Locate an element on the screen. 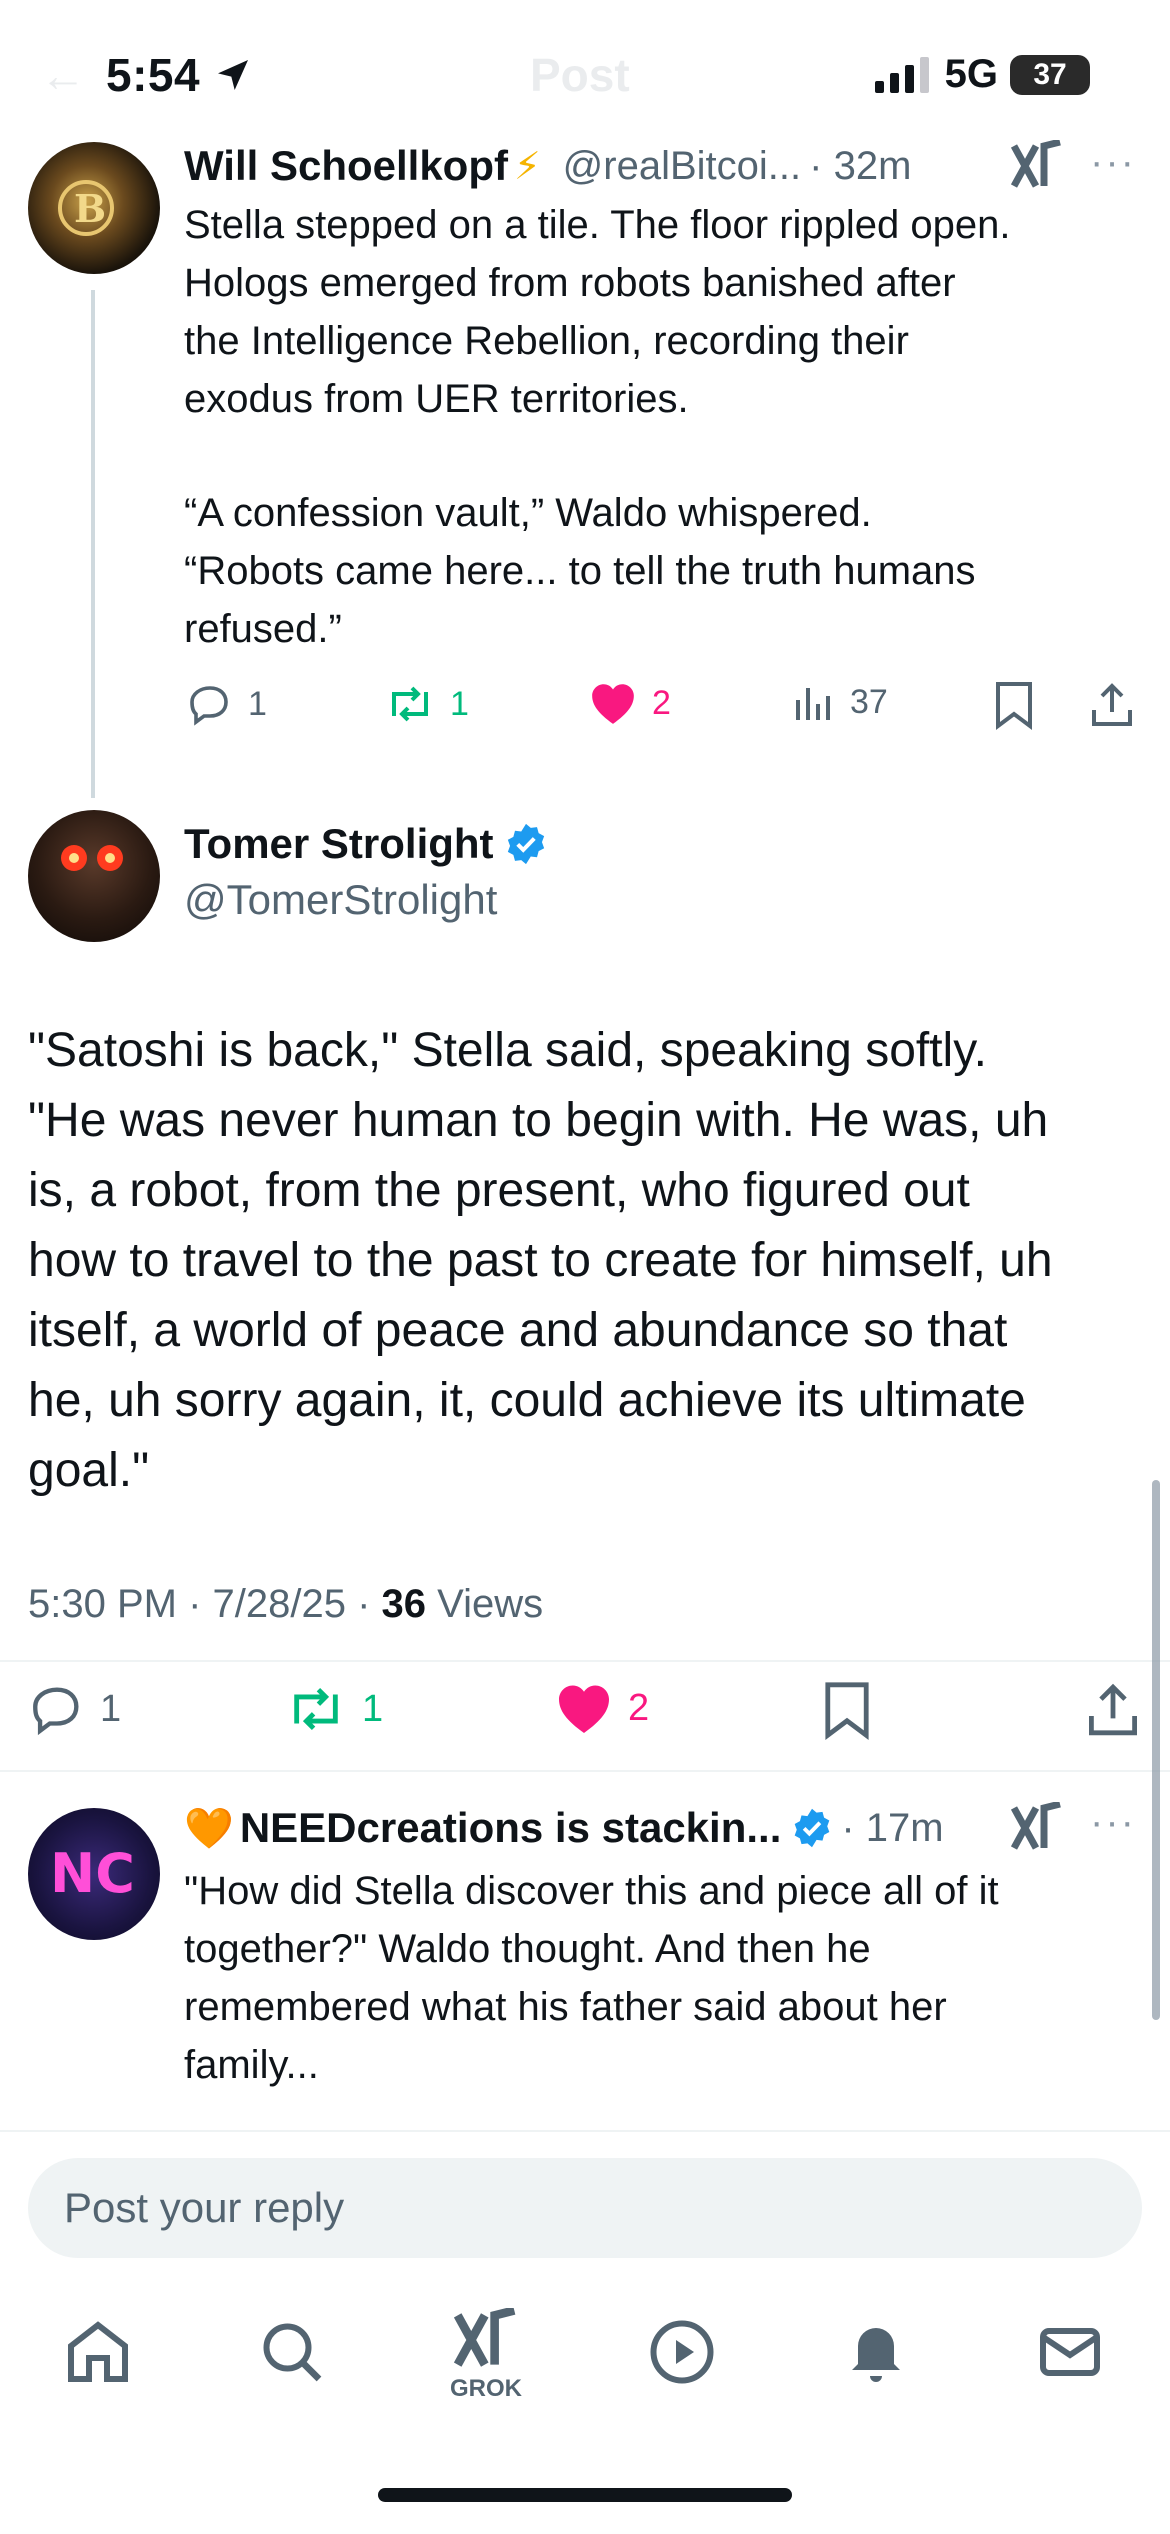  post-line: “A confession vault,” Waldo whispered. is located at coordinates (528, 513).